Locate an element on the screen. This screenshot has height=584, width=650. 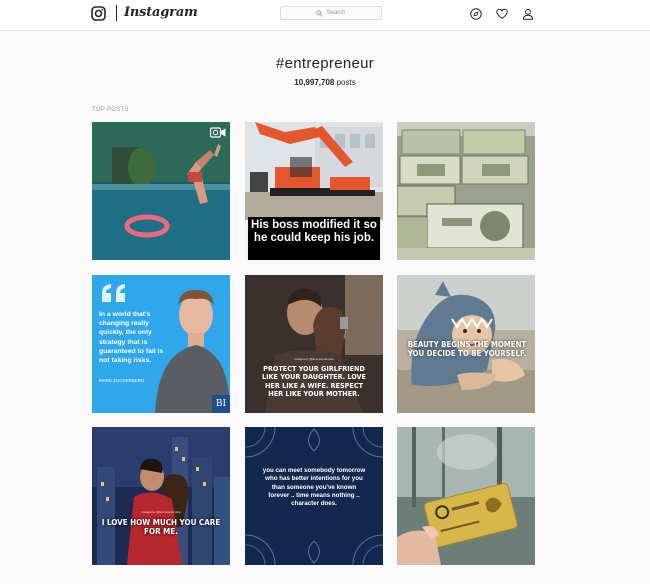
post-count-suffix: posts is located at coordinates (346, 82).